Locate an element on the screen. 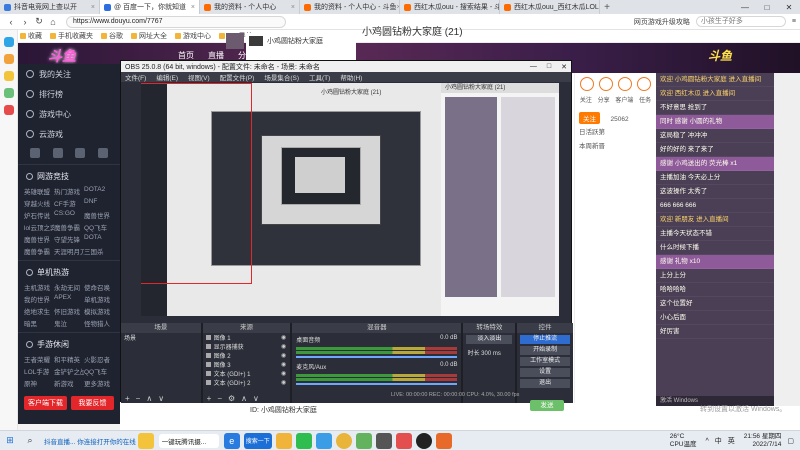 This screenshot has height=450, width=800. control-button: 工作室模式 is located at coordinates (545, 361).